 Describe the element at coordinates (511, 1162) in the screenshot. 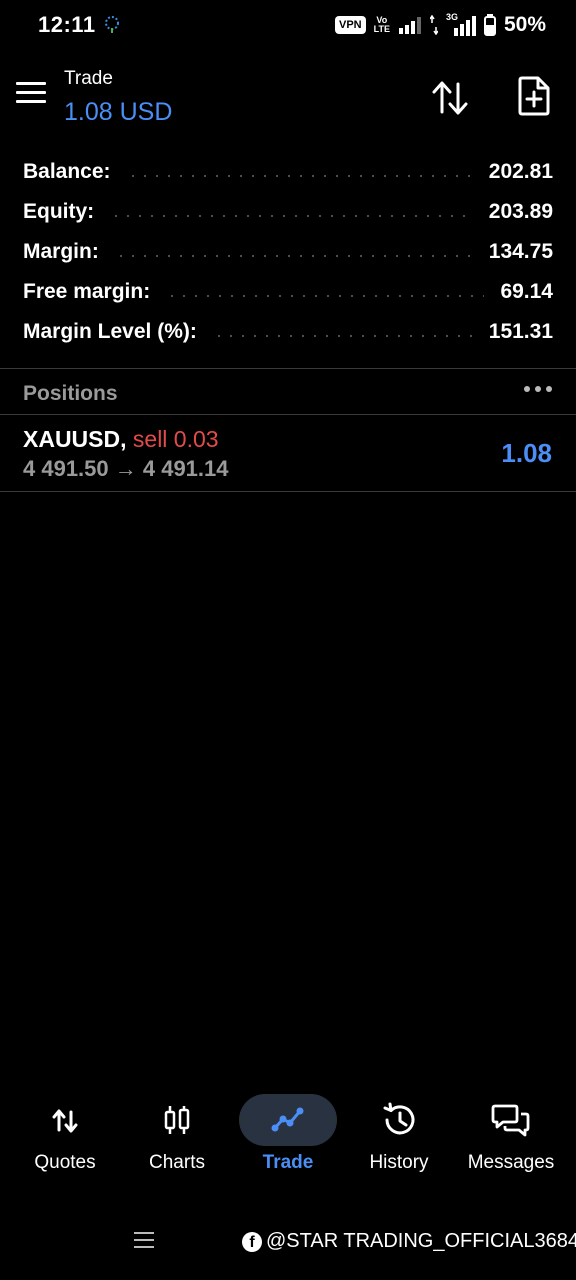

I see `nav-messages-label: Messages` at that location.